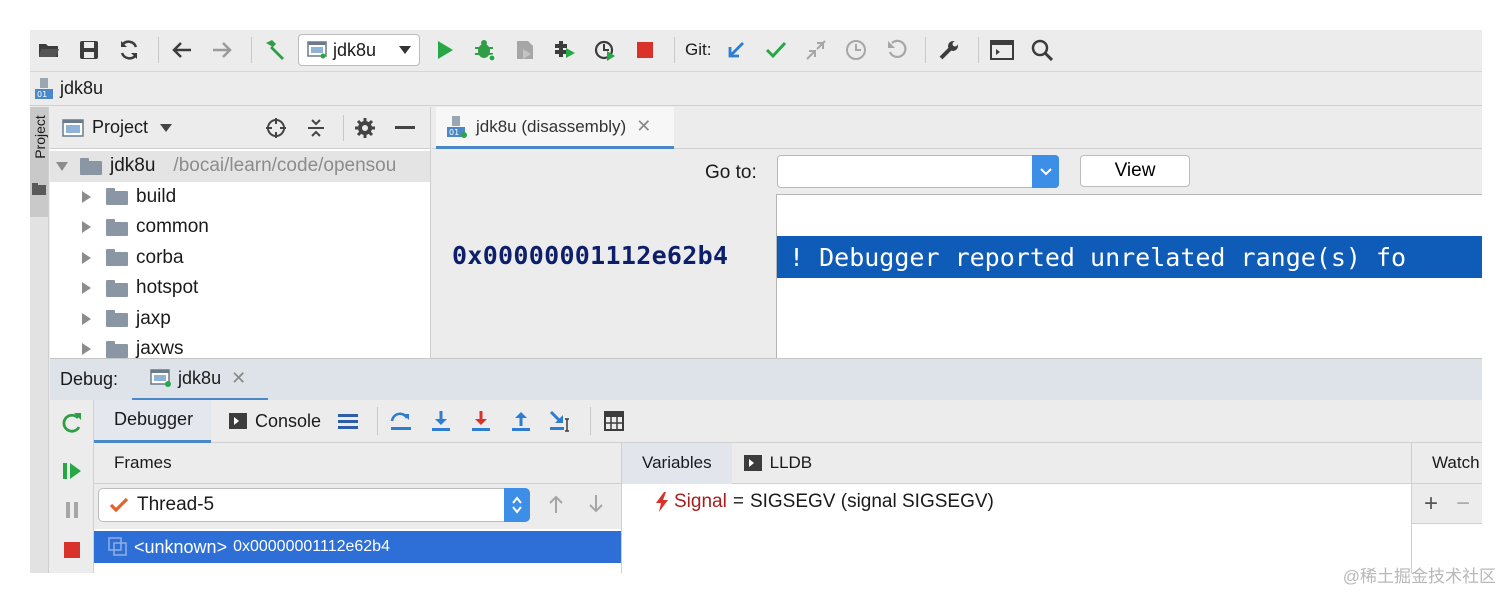 The image size is (1512, 603). What do you see at coordinates (39, 162) in the screenshot?
I see `project-tool-button: Project` at bounding box center [39, 162].